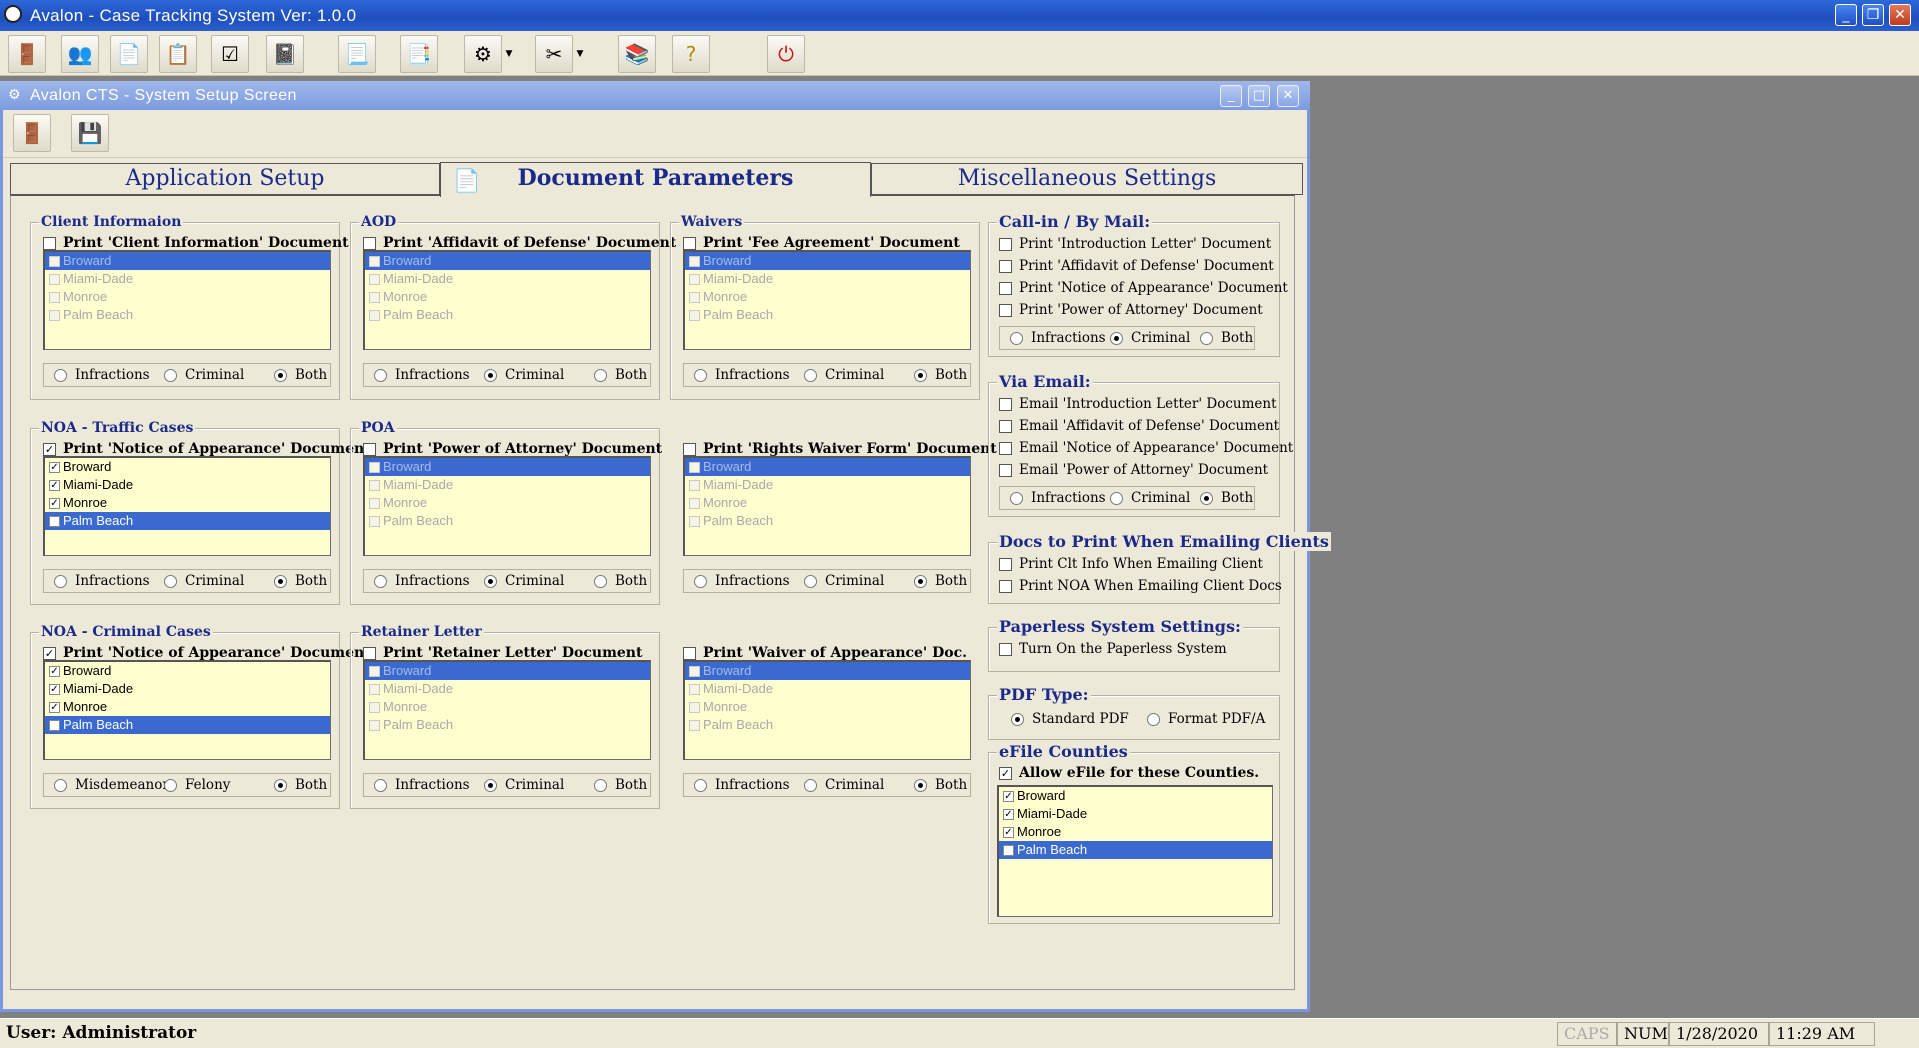 This screenshot has width=1919, height=1048. I want to click on minimize-icon: _, so click(1846, 15).